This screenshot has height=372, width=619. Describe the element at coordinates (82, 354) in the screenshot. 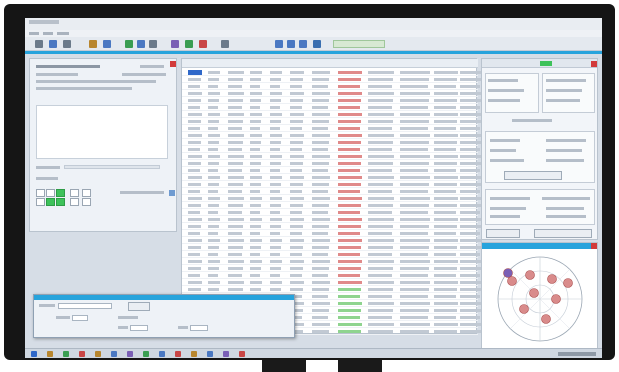

I see `mail-icon` at that location.